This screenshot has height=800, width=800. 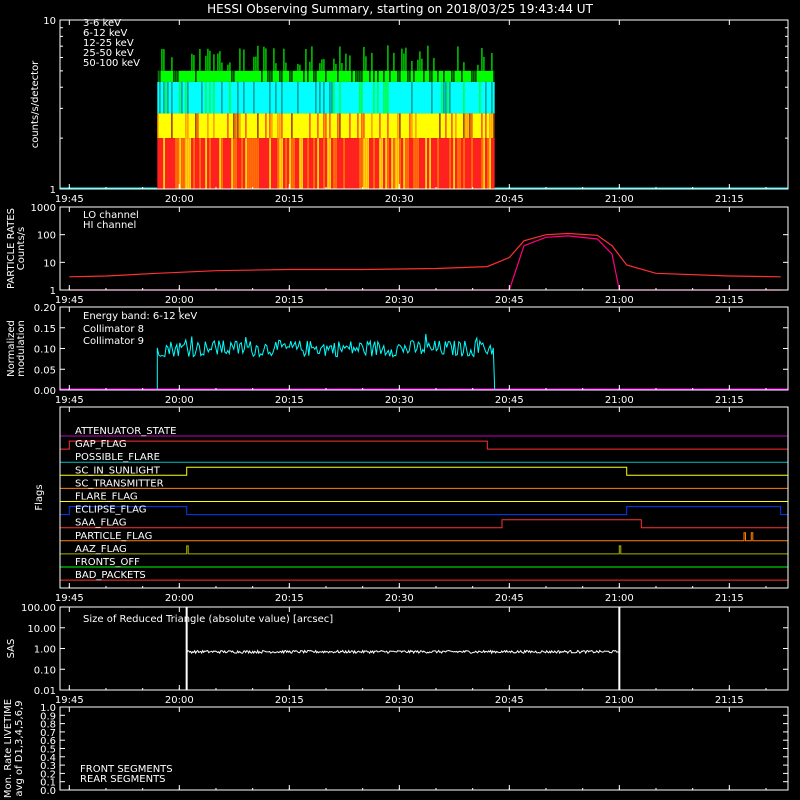 I want to click on y-tick-label: 0.00, so click(x=45, y=391).